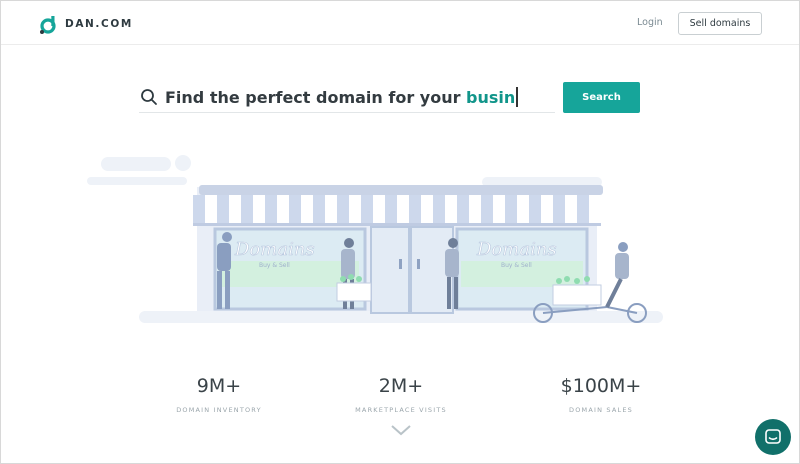  What do you see at coordinates (354, 292) in the screenshot?
I see `shopping-bag` at bounding box center [354, 292].